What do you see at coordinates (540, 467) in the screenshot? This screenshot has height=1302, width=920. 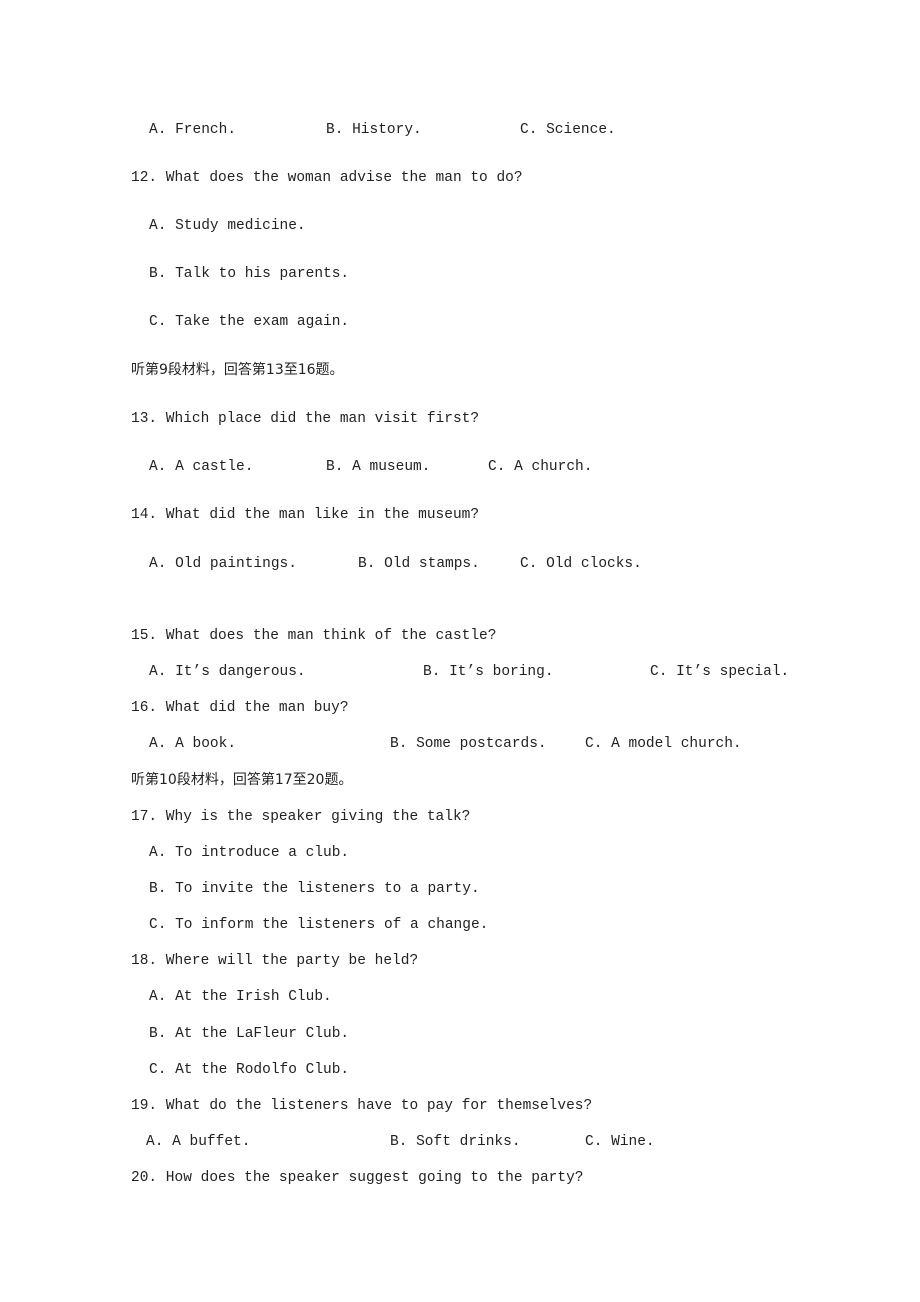 I see `q13-option-c: C. A church.` at bounding box center [540, 467].